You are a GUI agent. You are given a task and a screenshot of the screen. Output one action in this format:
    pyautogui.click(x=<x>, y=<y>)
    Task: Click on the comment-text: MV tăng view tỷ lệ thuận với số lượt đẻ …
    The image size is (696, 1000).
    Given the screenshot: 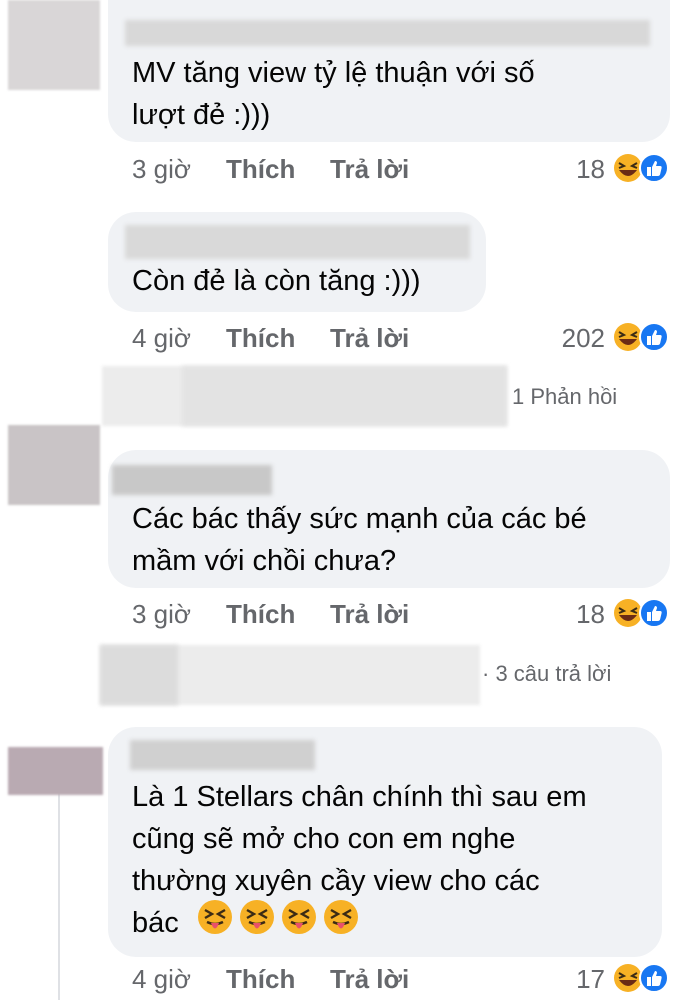 What is the action you would take?
    pyautogui.click(x=333, y=94)
    